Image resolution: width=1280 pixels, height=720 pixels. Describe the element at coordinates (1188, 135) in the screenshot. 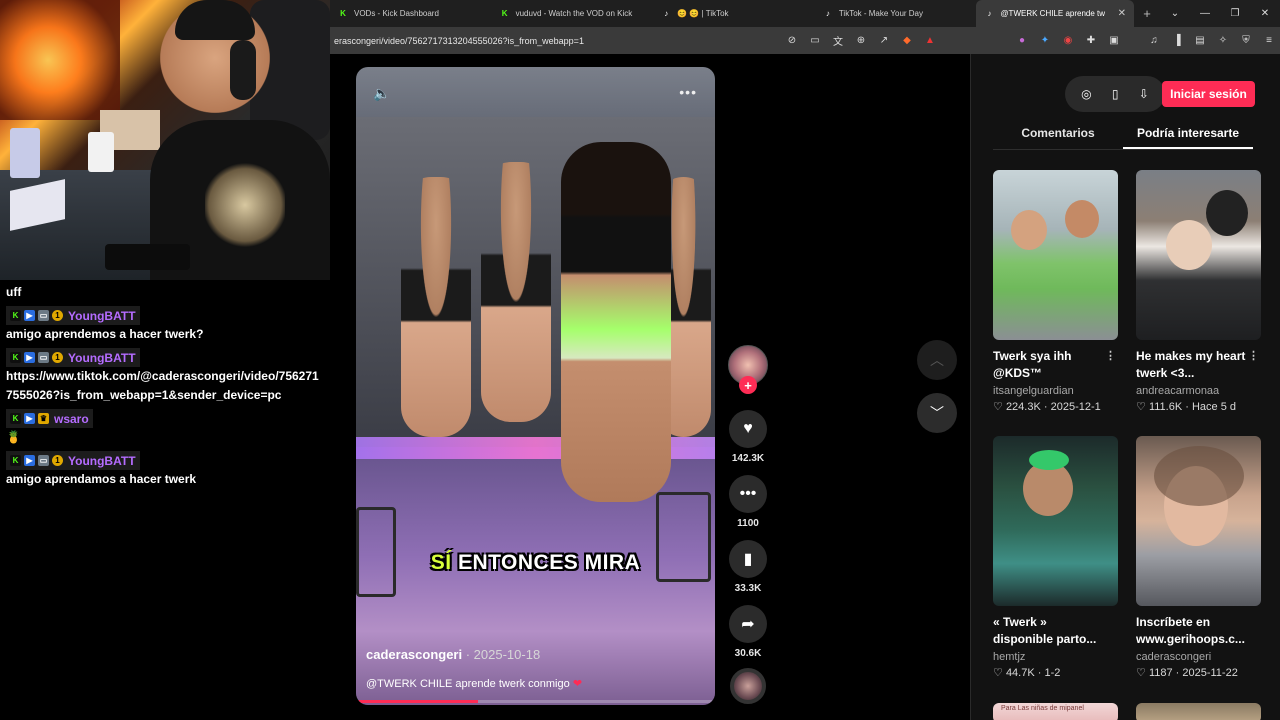

I see `tab-suggested: Podría interesarte` at that location.